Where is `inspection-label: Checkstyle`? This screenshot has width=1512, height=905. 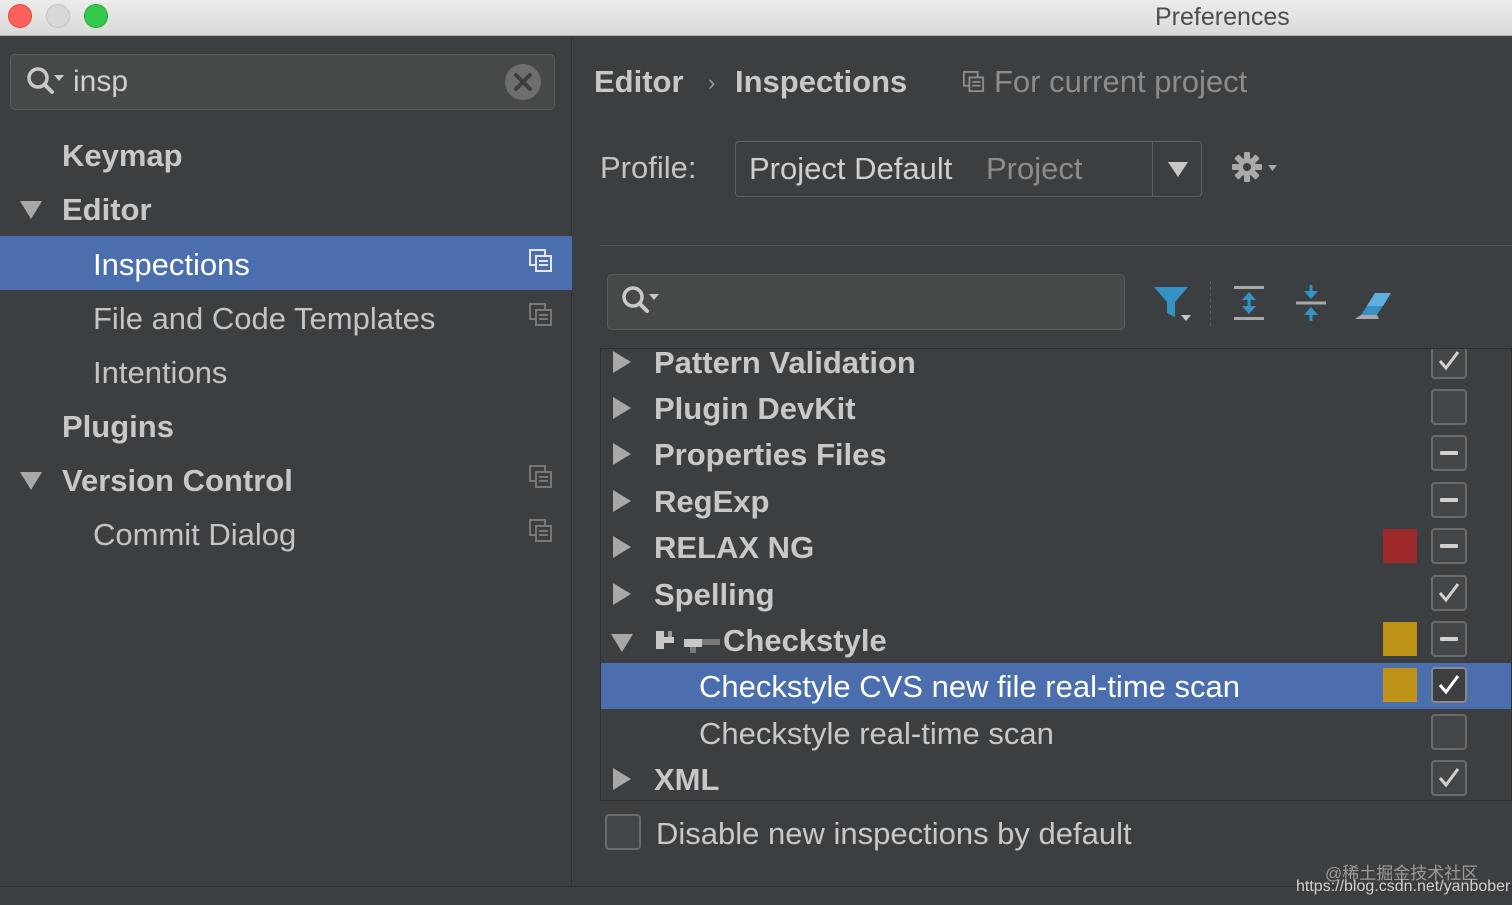 inspection-label: Checkstyle is located at coordinates (805, 640).